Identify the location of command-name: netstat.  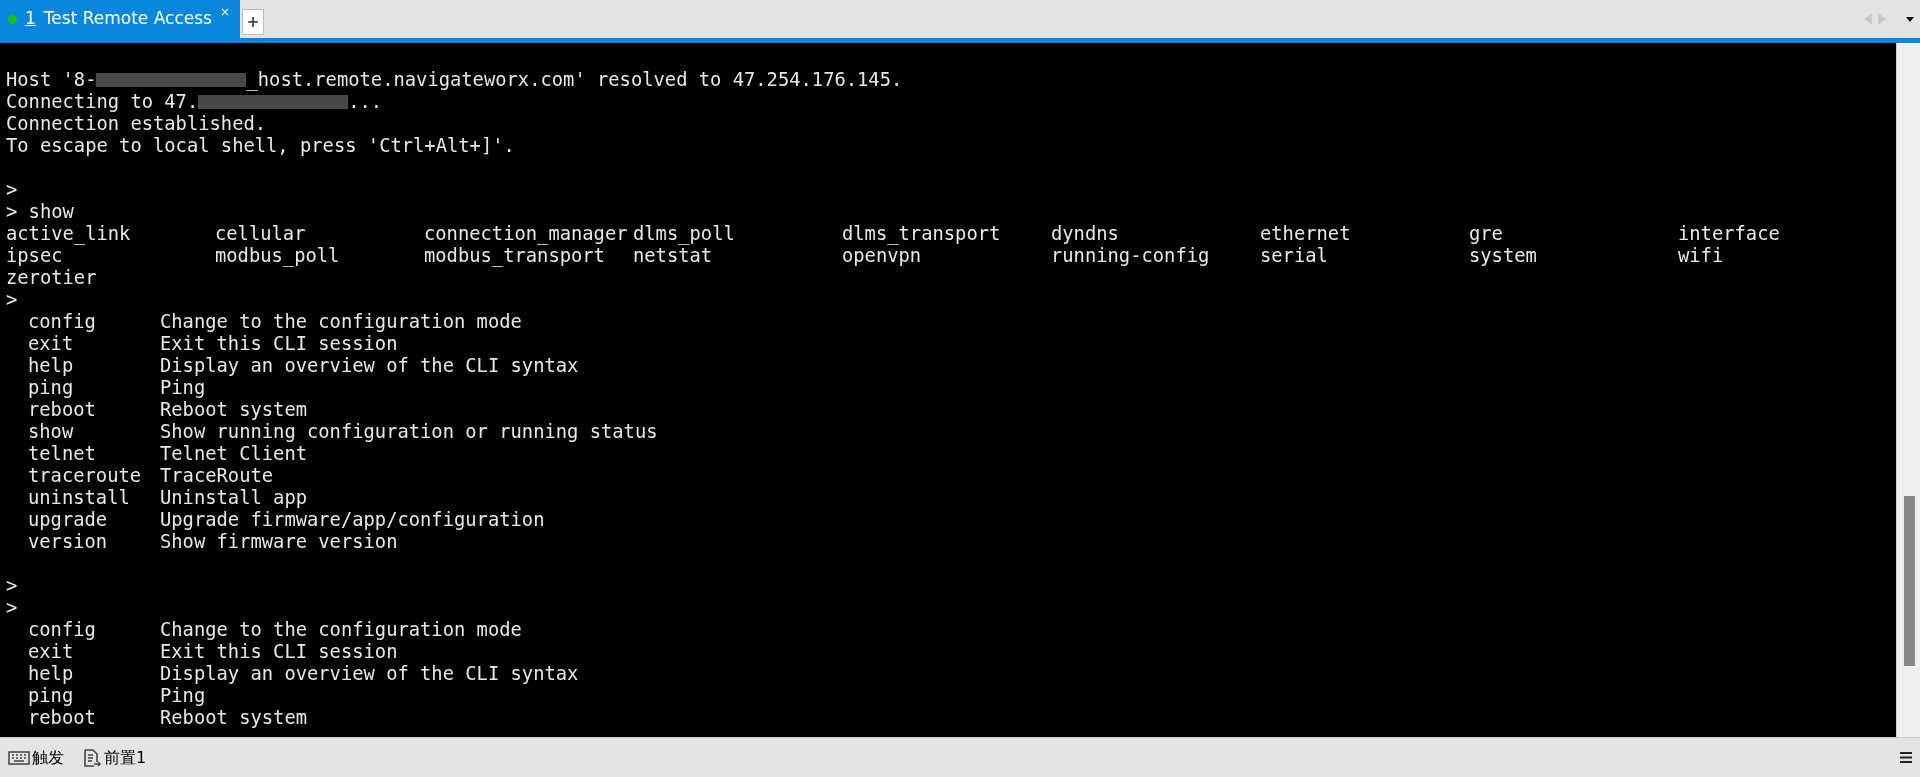
(673, 256).